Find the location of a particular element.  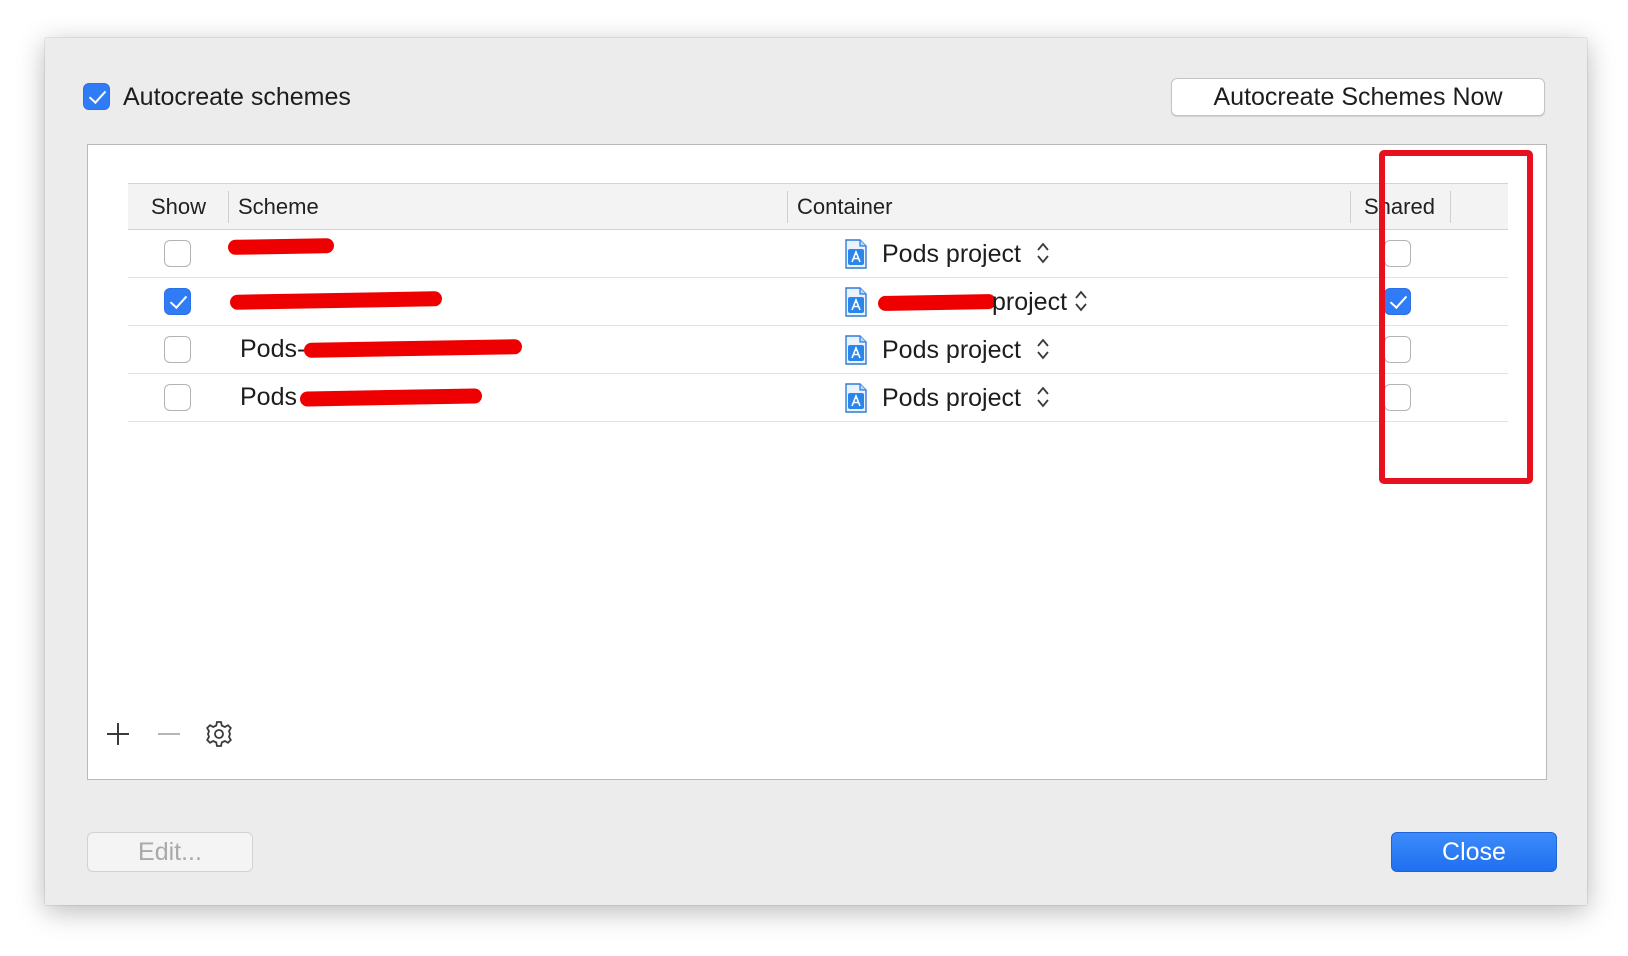

container-label: project is located at coordinates (1030, 302).